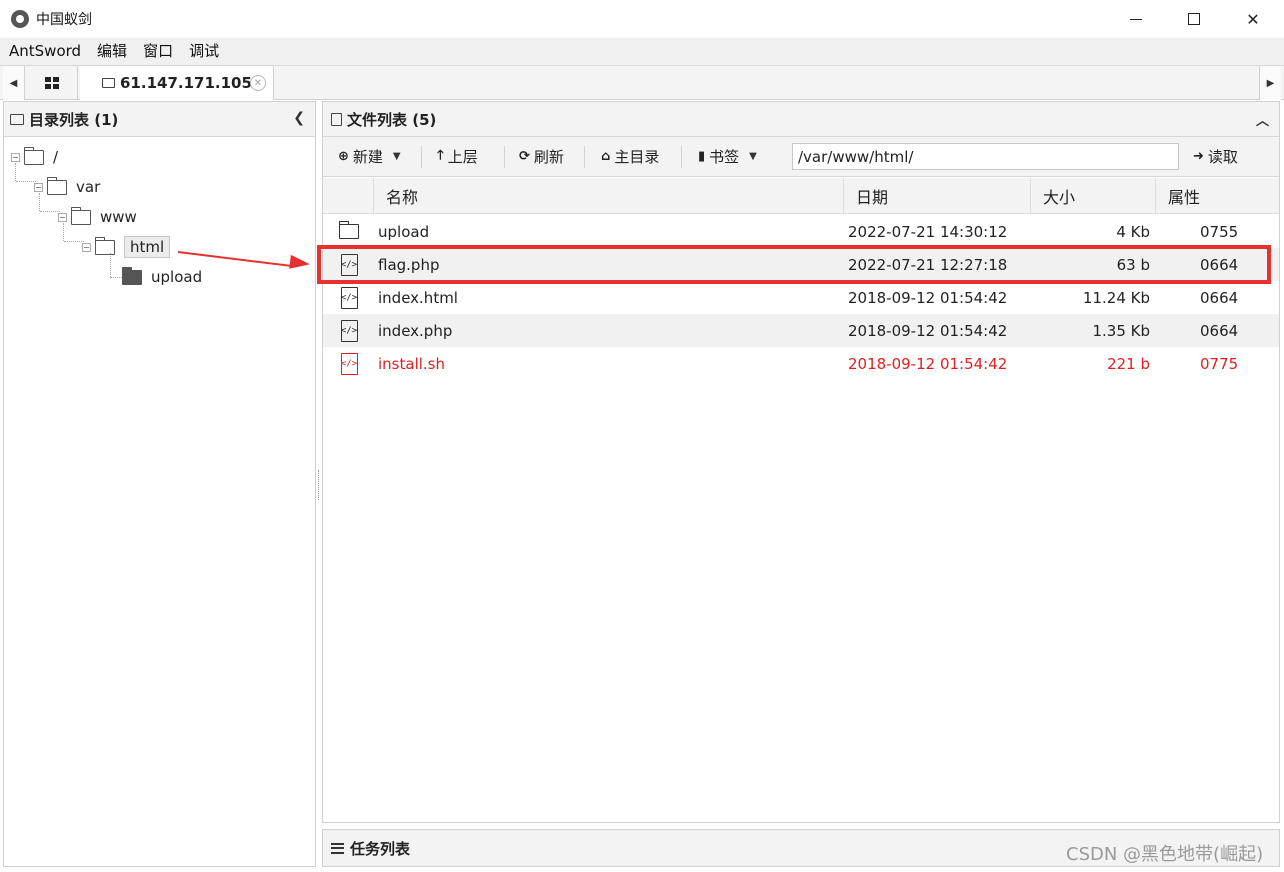 The width and height of the screenshot is (1284, 872). What do you see at coordinates (1217, 196) in the screenshot?
I see `column-attr: 属性` at bounding box center [1217, 196].